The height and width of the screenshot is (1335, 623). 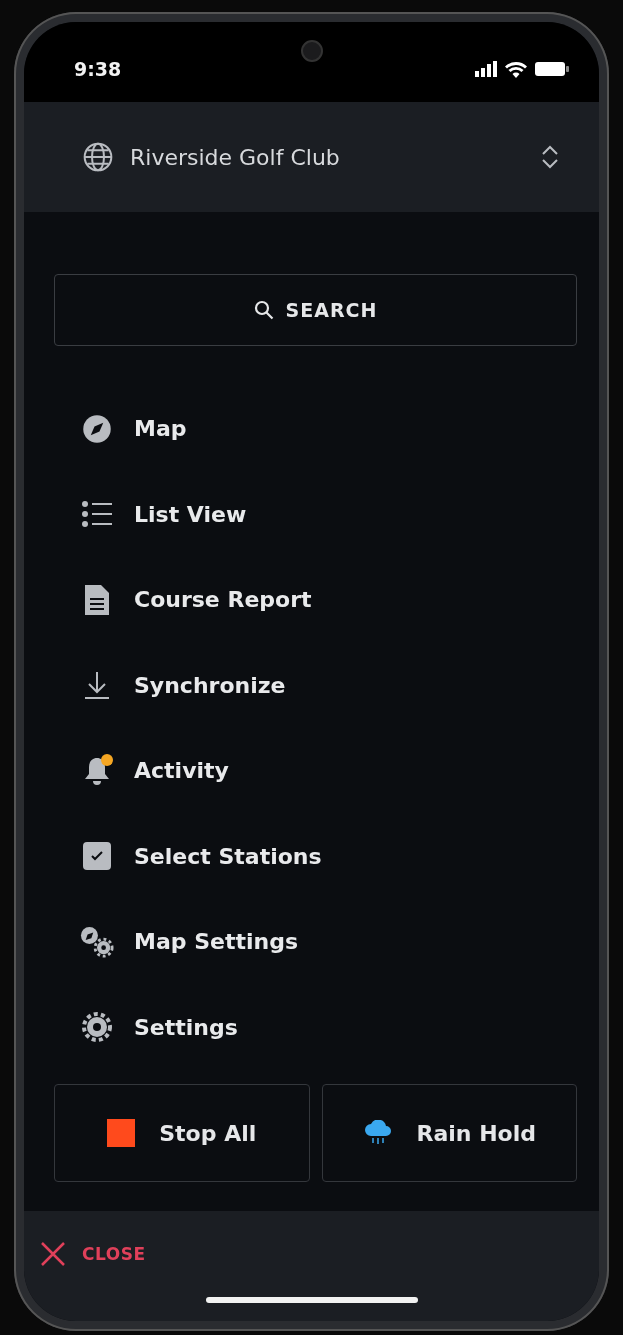 I want to click on wifi-icon, so click(x=516, y=69).